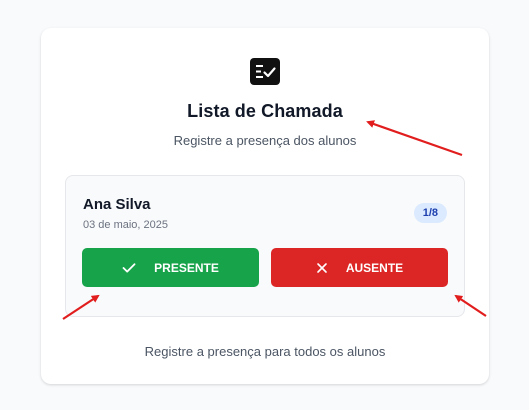 Image resolution: width=529 pixels, height=410 pixels. Describe the element at coordinates (265, 140) in the screenshot. I see `page-subtitle: Registre a presença dos alunos` at that location.